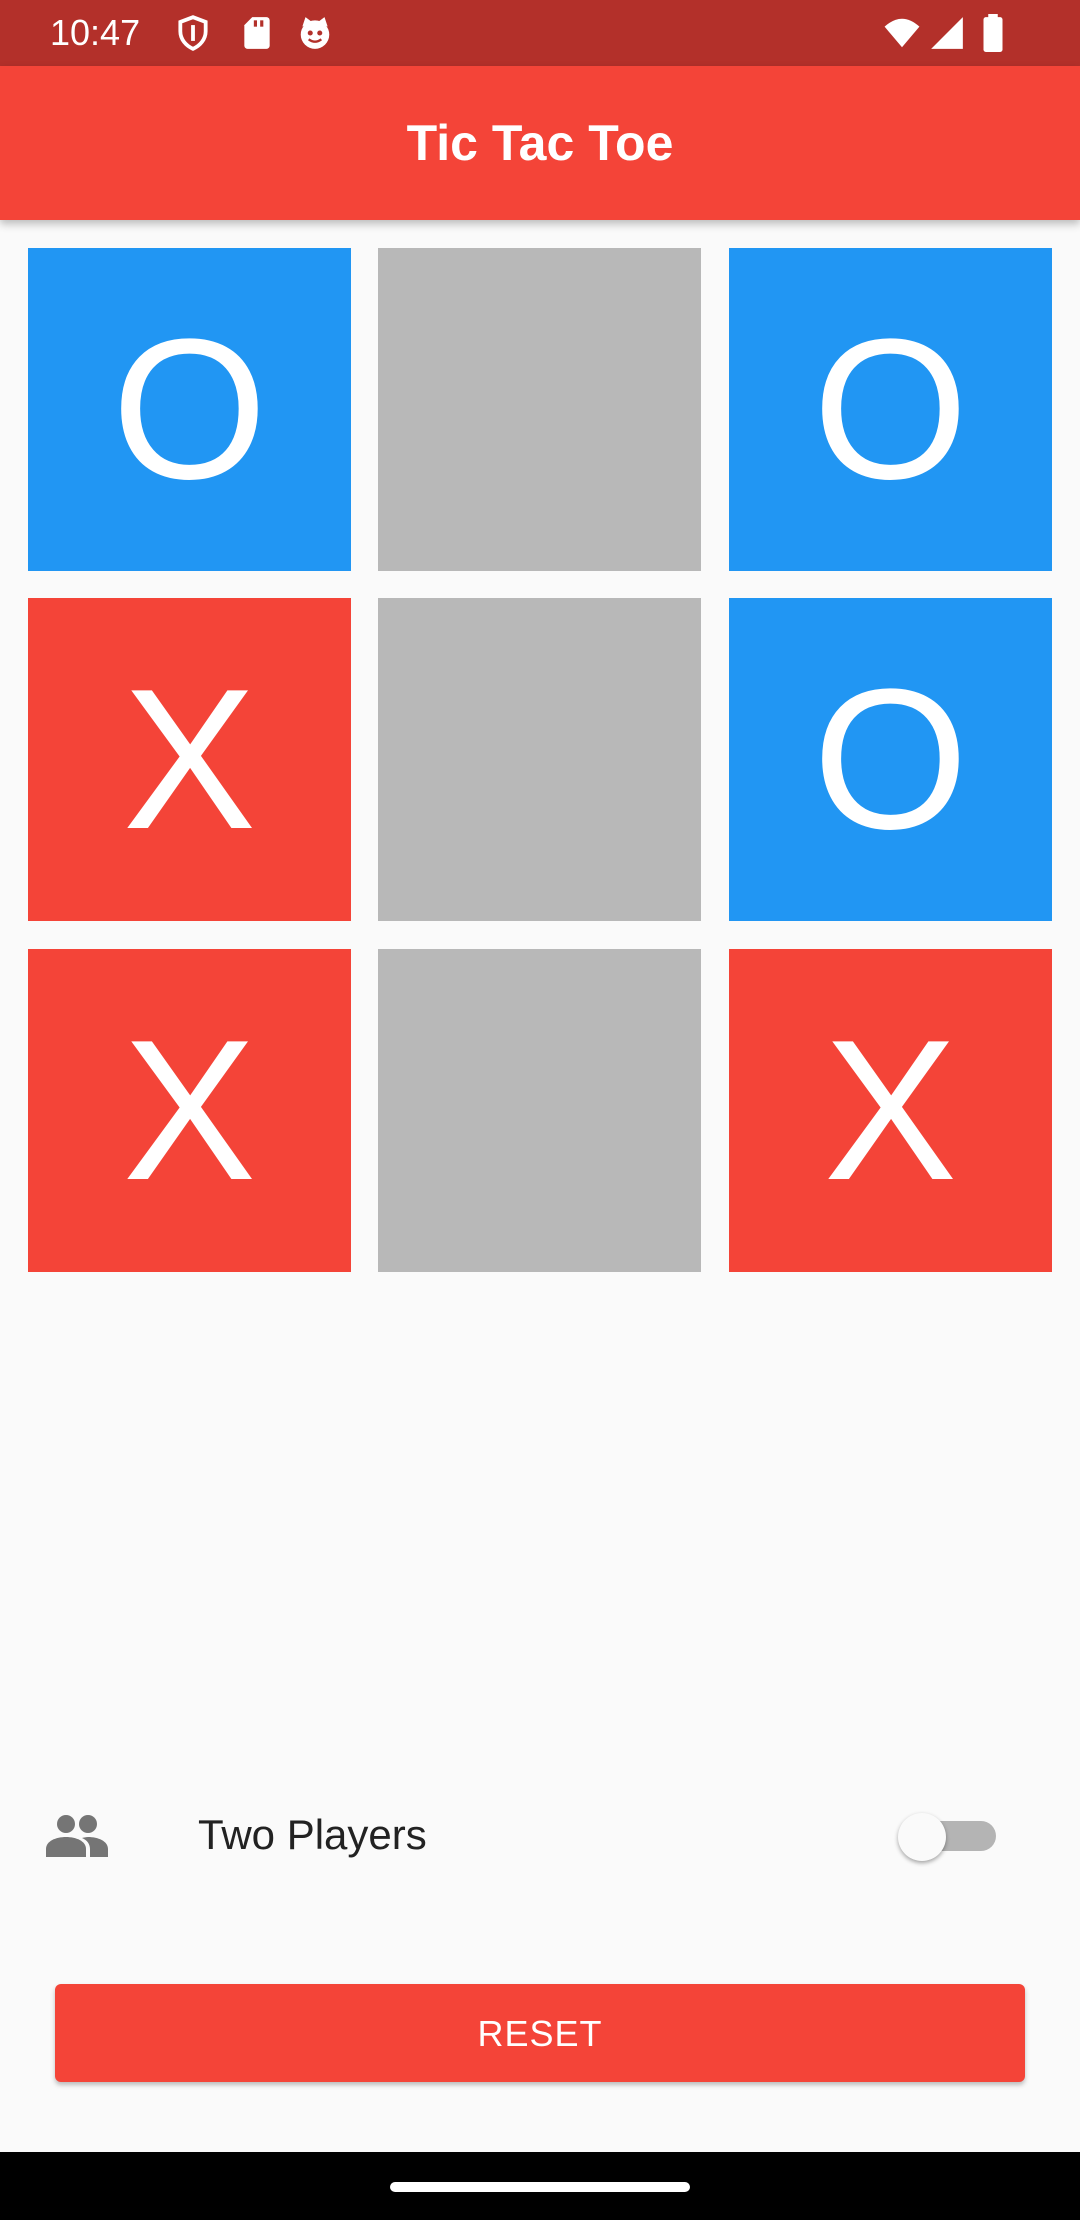 The image size is (1080, 2220). I want to click on sd-card-icon, so click(257, 33).